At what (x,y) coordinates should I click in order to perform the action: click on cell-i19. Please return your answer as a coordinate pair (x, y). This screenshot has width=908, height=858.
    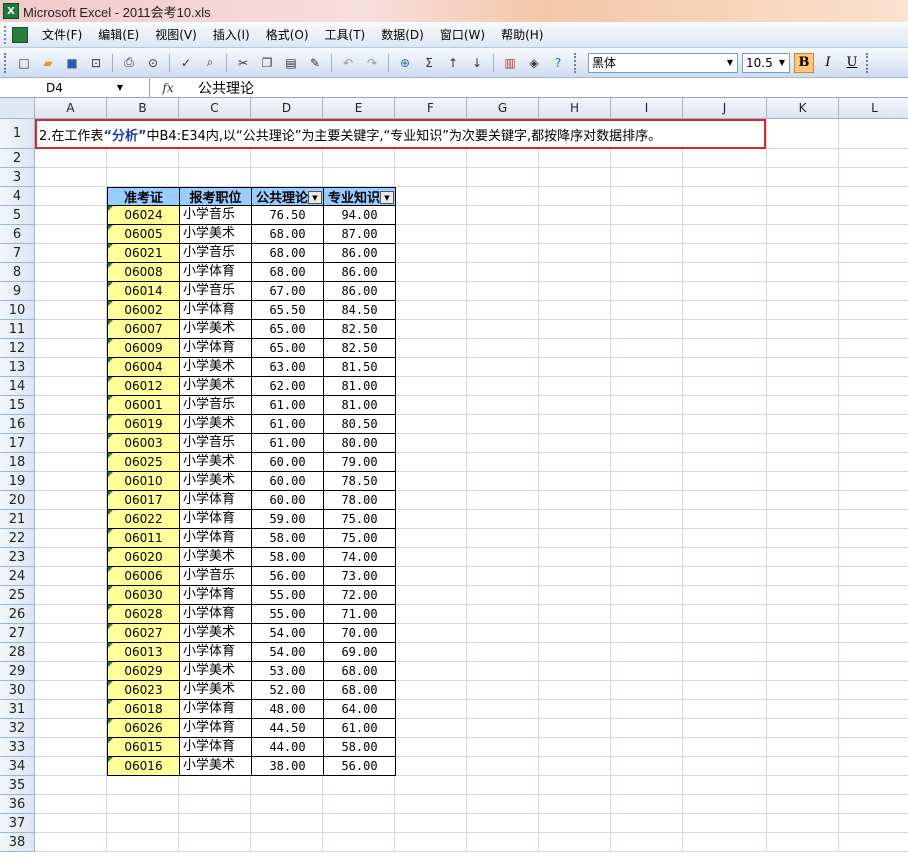
    Looking at the image, I should click on (647, 481).